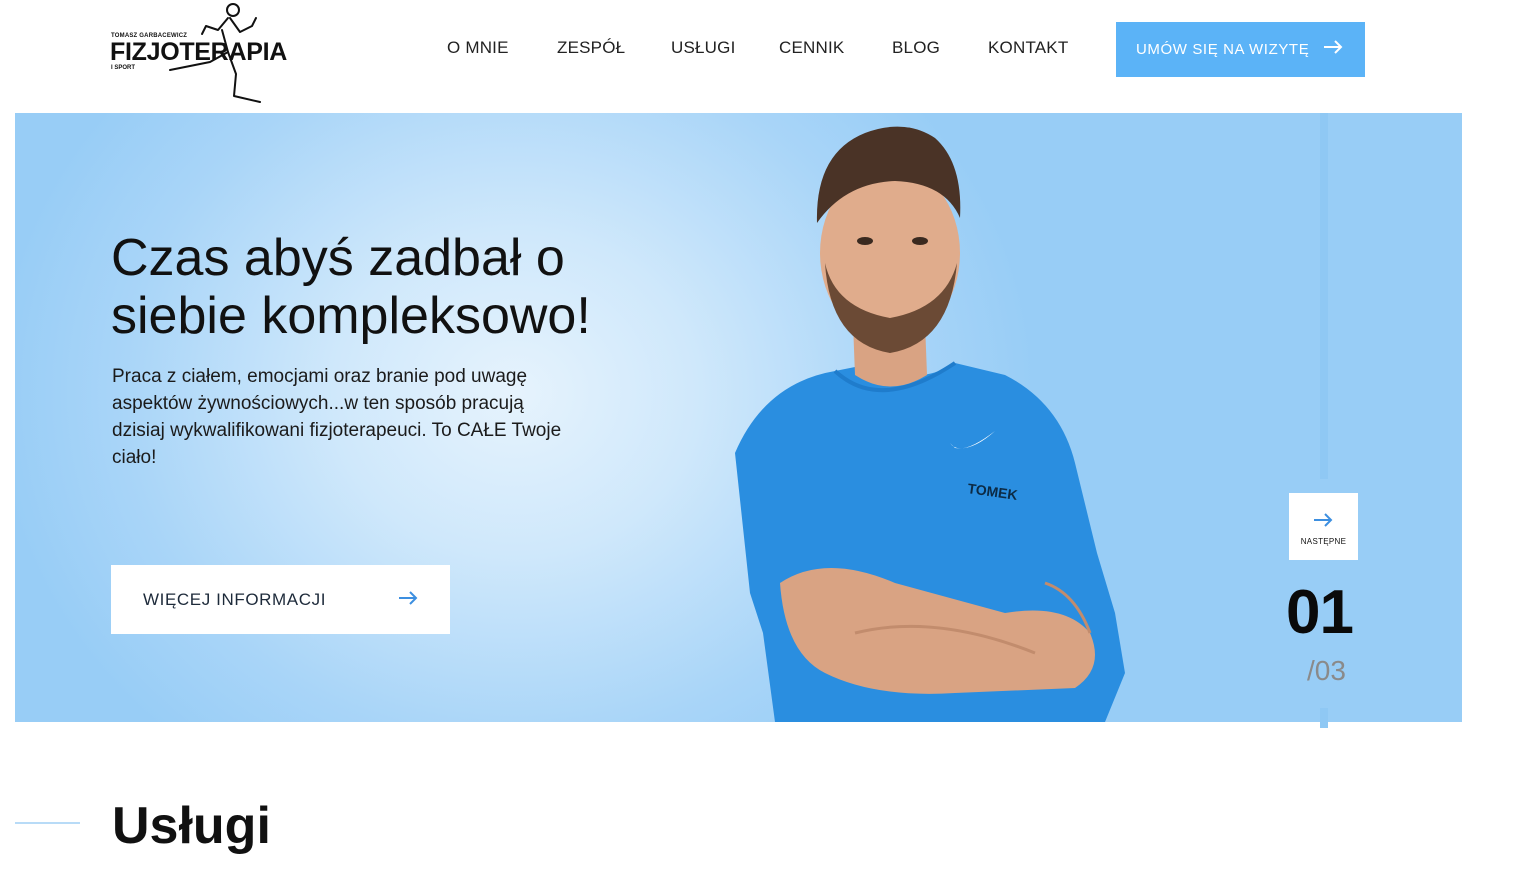 This screenshot has width=1534, height=890. Describe the element at coordinates (1223, 49) in the screenshot. I see `book-visit-label: UMÓW SIĘ NA WIZYTĘ` at that location.